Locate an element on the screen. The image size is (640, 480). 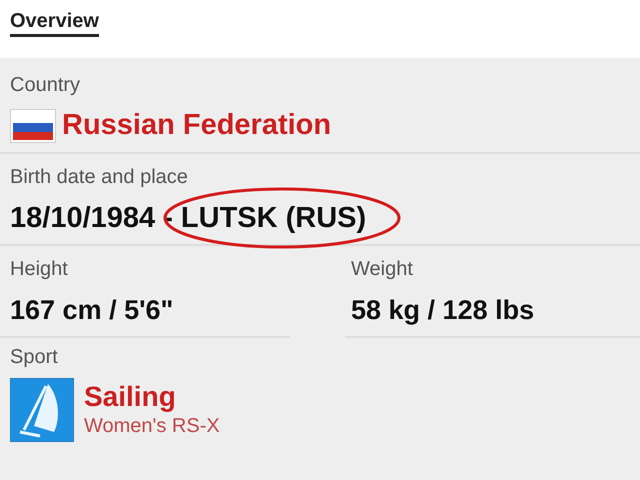
event-name: Women's RS-X is located at coordinates (152, 426).